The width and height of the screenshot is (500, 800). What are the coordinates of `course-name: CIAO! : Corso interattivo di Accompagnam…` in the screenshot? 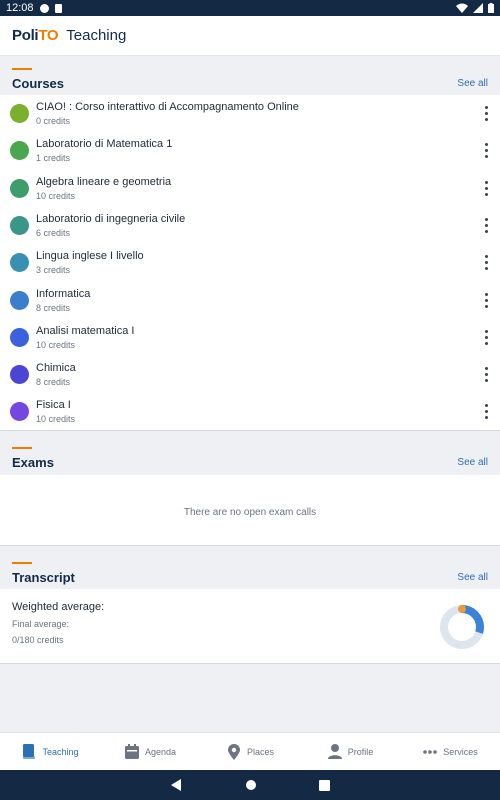 It's located at (167, 107).